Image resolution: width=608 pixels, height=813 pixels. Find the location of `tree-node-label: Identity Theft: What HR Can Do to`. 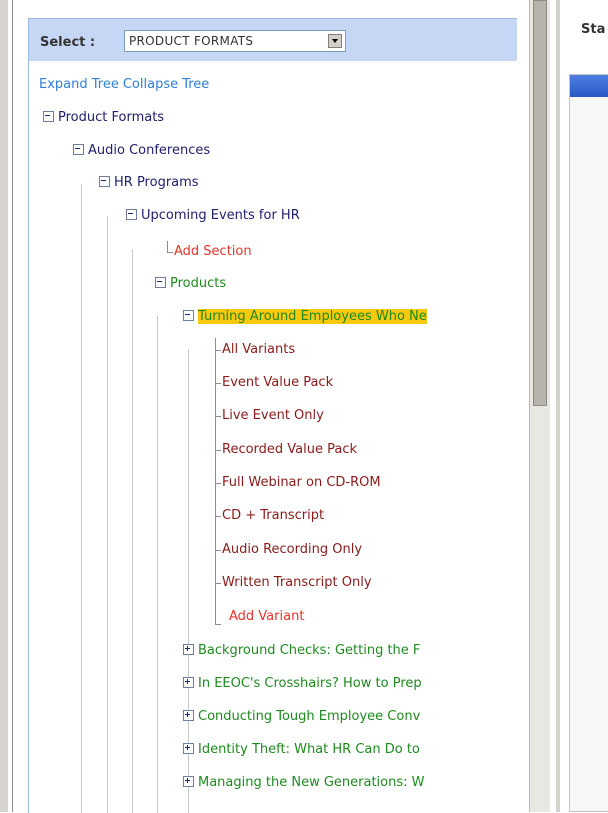

tree-node-label: Identity Theft: What HR Can Do to is located at coordinates (309, 749).